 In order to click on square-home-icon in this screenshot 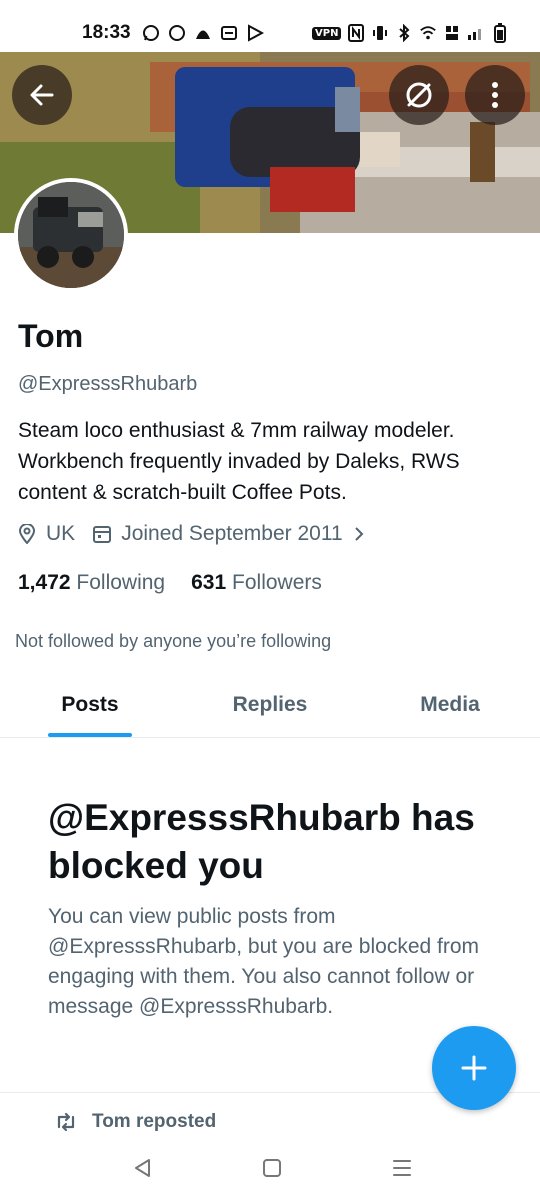, I will do `click(272, 1168)`.